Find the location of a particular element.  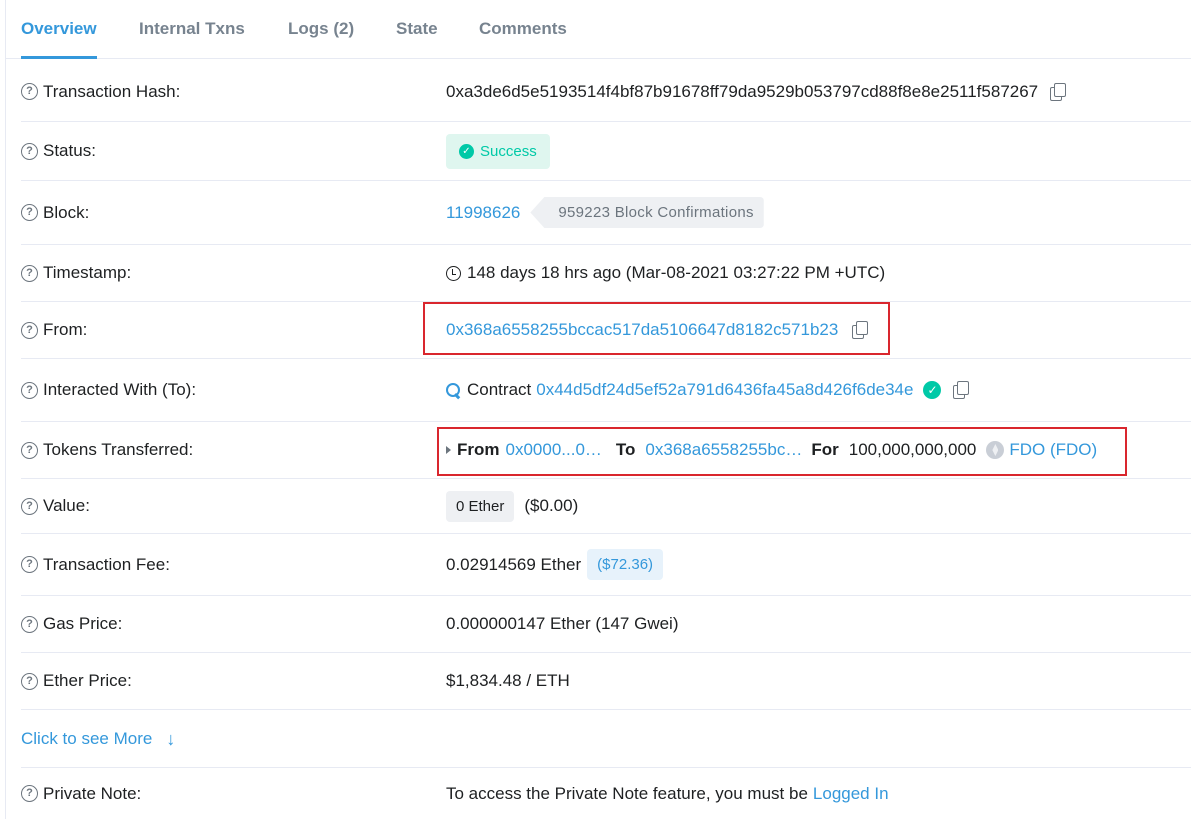

see-more-label: Click to see More is located at coordinates (87, 738).